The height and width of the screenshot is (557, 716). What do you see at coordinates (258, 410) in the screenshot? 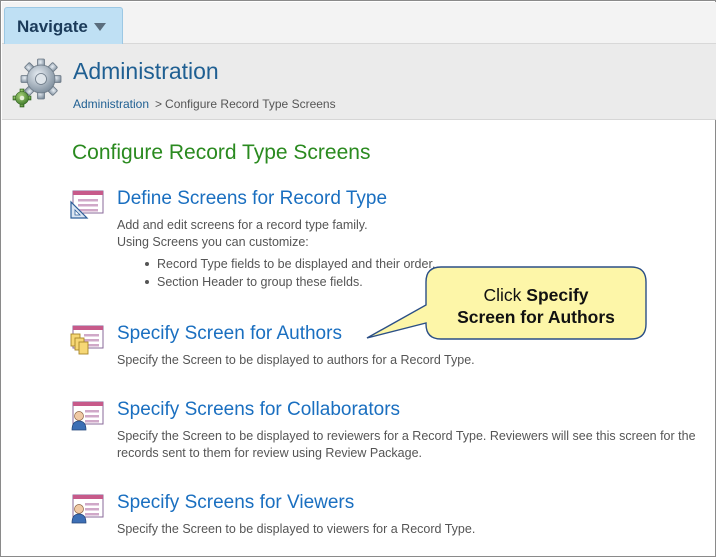
I see `specify-collaborators-link: Specify Screens for Collaborators` at bounding box center [258, 410].